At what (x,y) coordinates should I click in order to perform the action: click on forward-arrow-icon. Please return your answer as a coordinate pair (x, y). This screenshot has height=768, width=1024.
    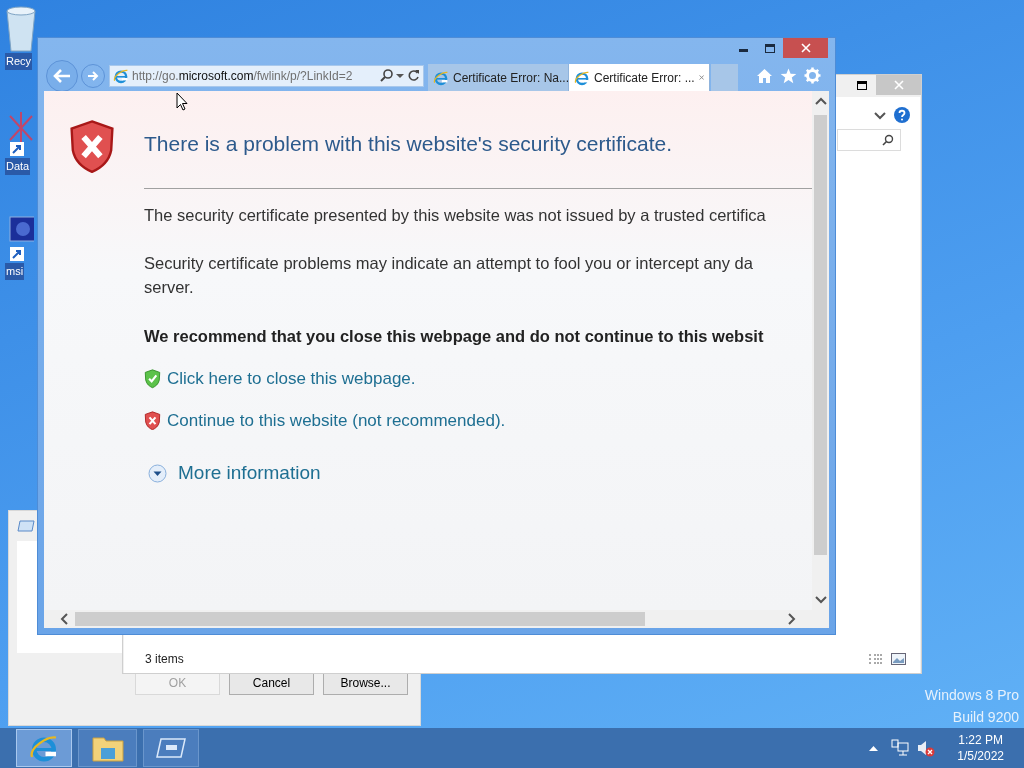
    Looking at the image, I should click on (93, 75).